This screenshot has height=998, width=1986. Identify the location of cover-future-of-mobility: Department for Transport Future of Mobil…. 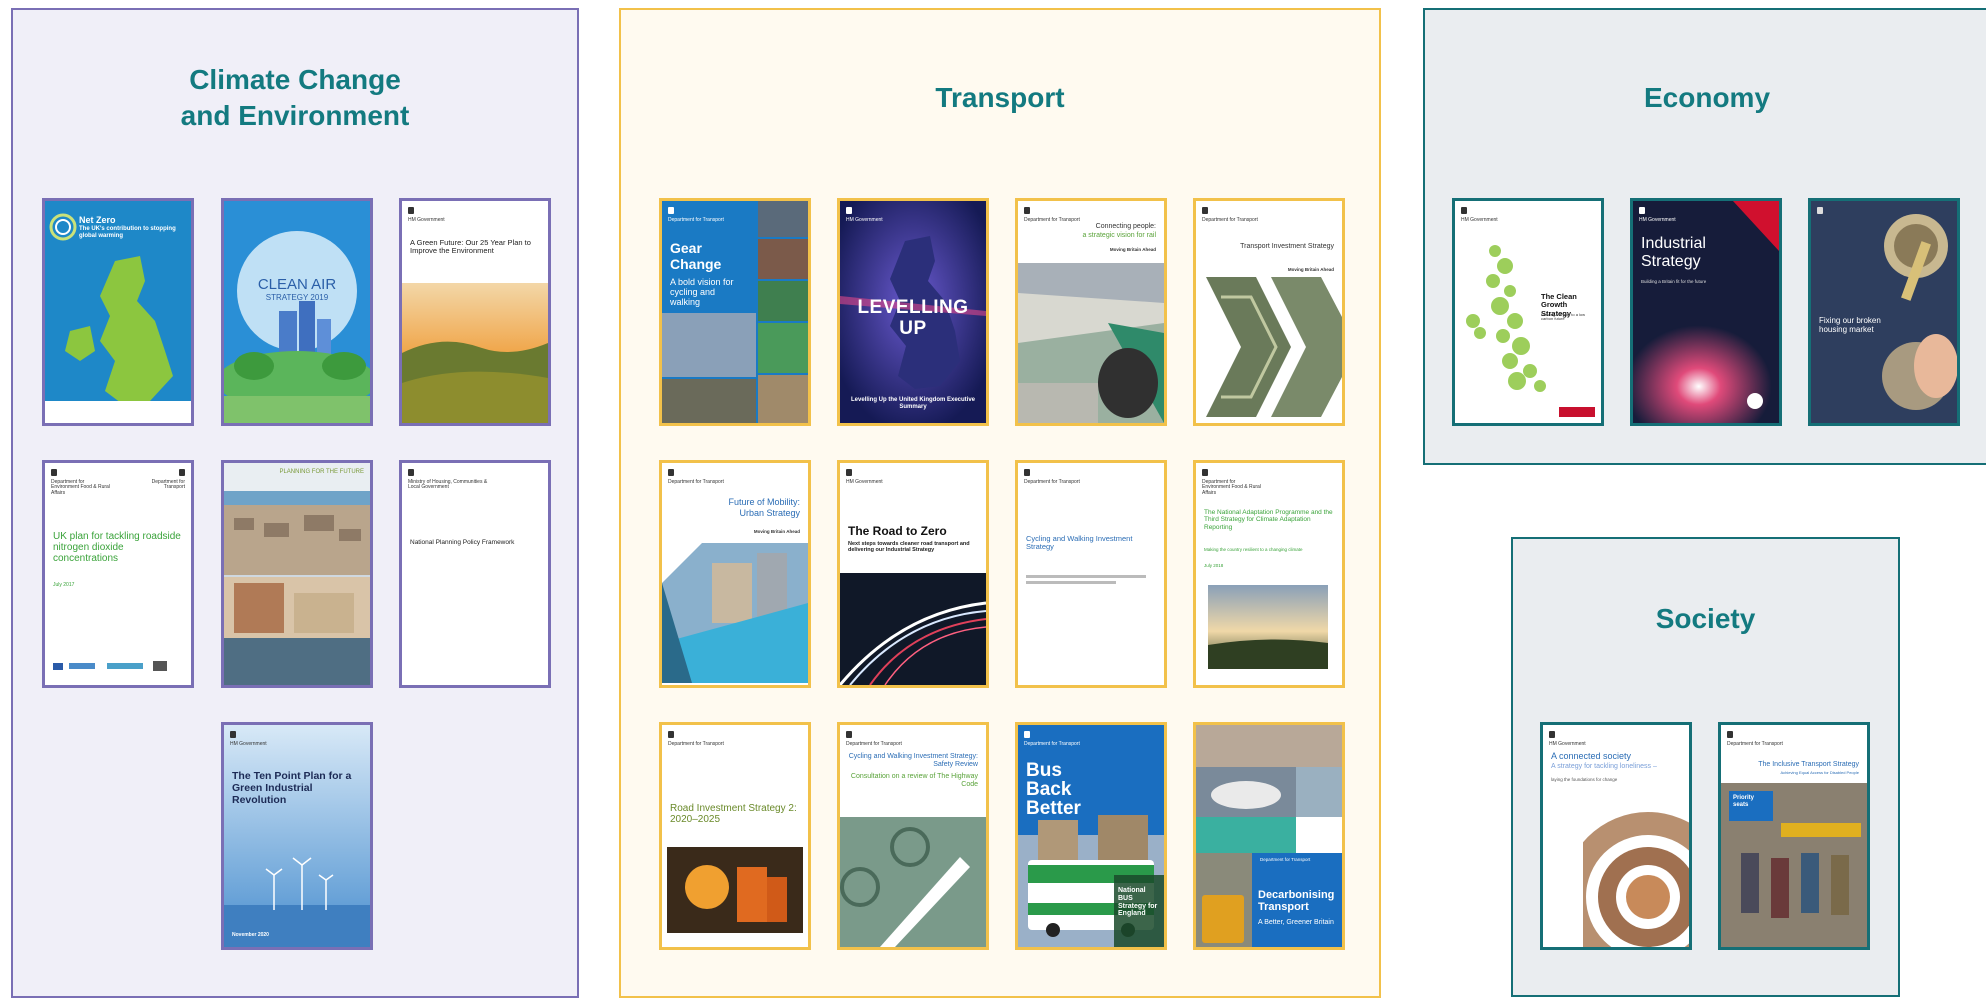
(735, 574).